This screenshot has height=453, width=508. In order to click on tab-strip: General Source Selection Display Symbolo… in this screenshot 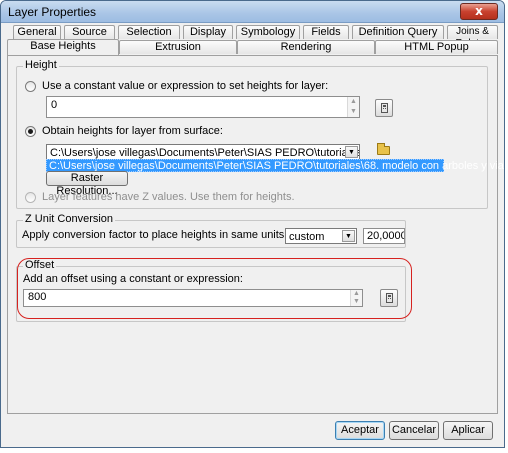, I will do `click(252, 40)`.